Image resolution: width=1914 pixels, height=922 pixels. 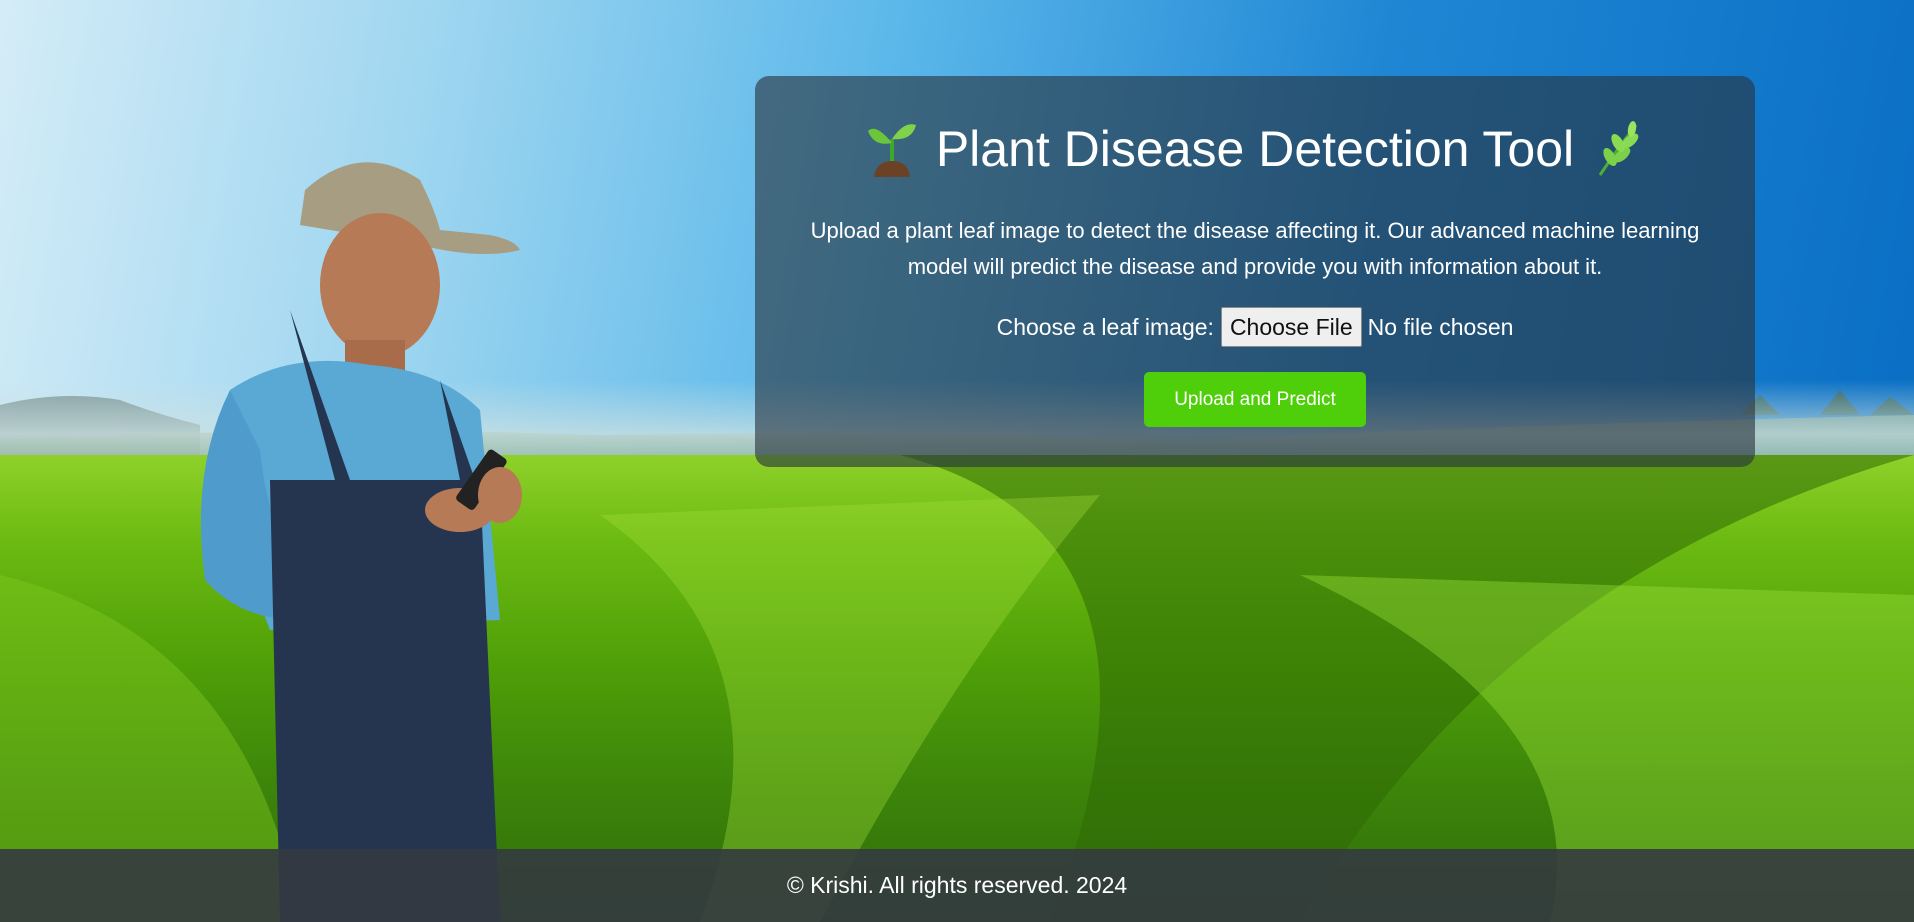 I want to click on footer-copyright: © Krishi. All rights reserved. 2024, so click(x=957, y=885).